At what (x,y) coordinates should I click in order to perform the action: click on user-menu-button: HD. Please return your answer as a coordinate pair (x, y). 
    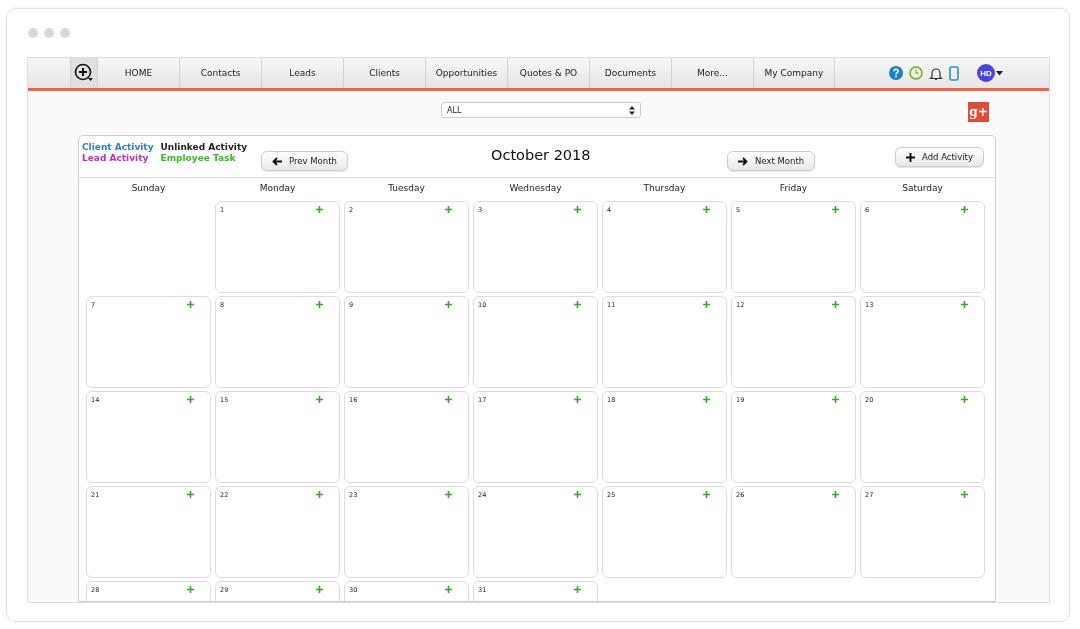
    Looking at the image, I should click on (990, 73).